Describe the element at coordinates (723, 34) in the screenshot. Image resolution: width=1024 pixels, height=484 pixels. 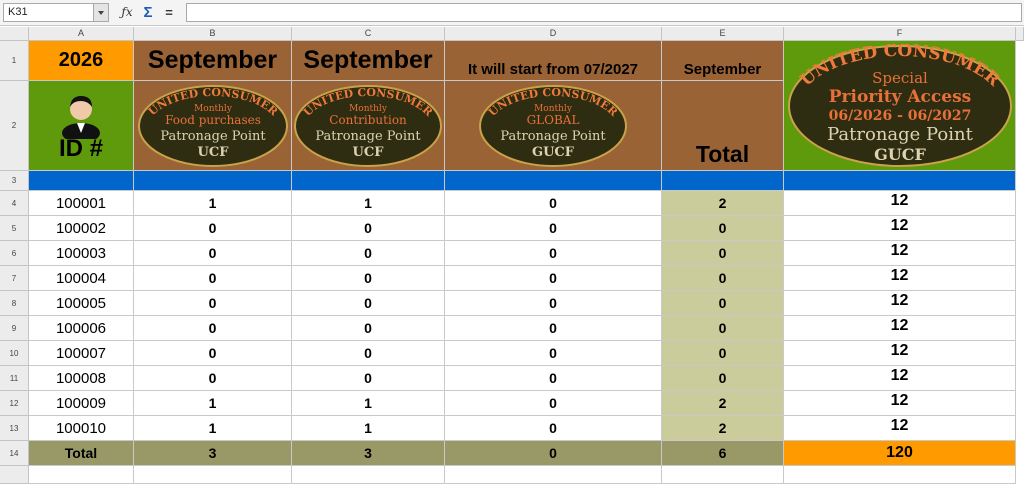
I see `column-header-e: E` at that location.